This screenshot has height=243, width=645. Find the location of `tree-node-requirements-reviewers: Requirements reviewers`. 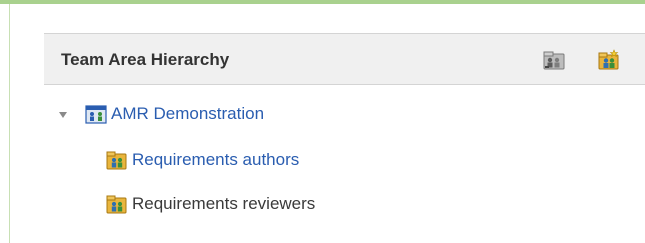

tree-node-requirements-reviewers: Requirements reviewers is located at coordinates (210, 204).